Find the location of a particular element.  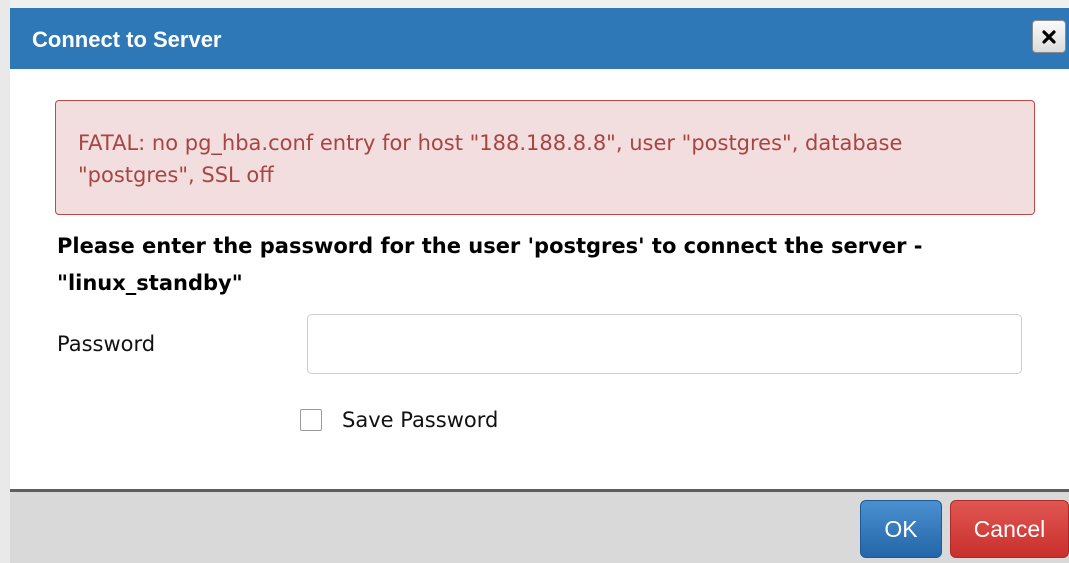

password-field is located at coordinates (664, 344).